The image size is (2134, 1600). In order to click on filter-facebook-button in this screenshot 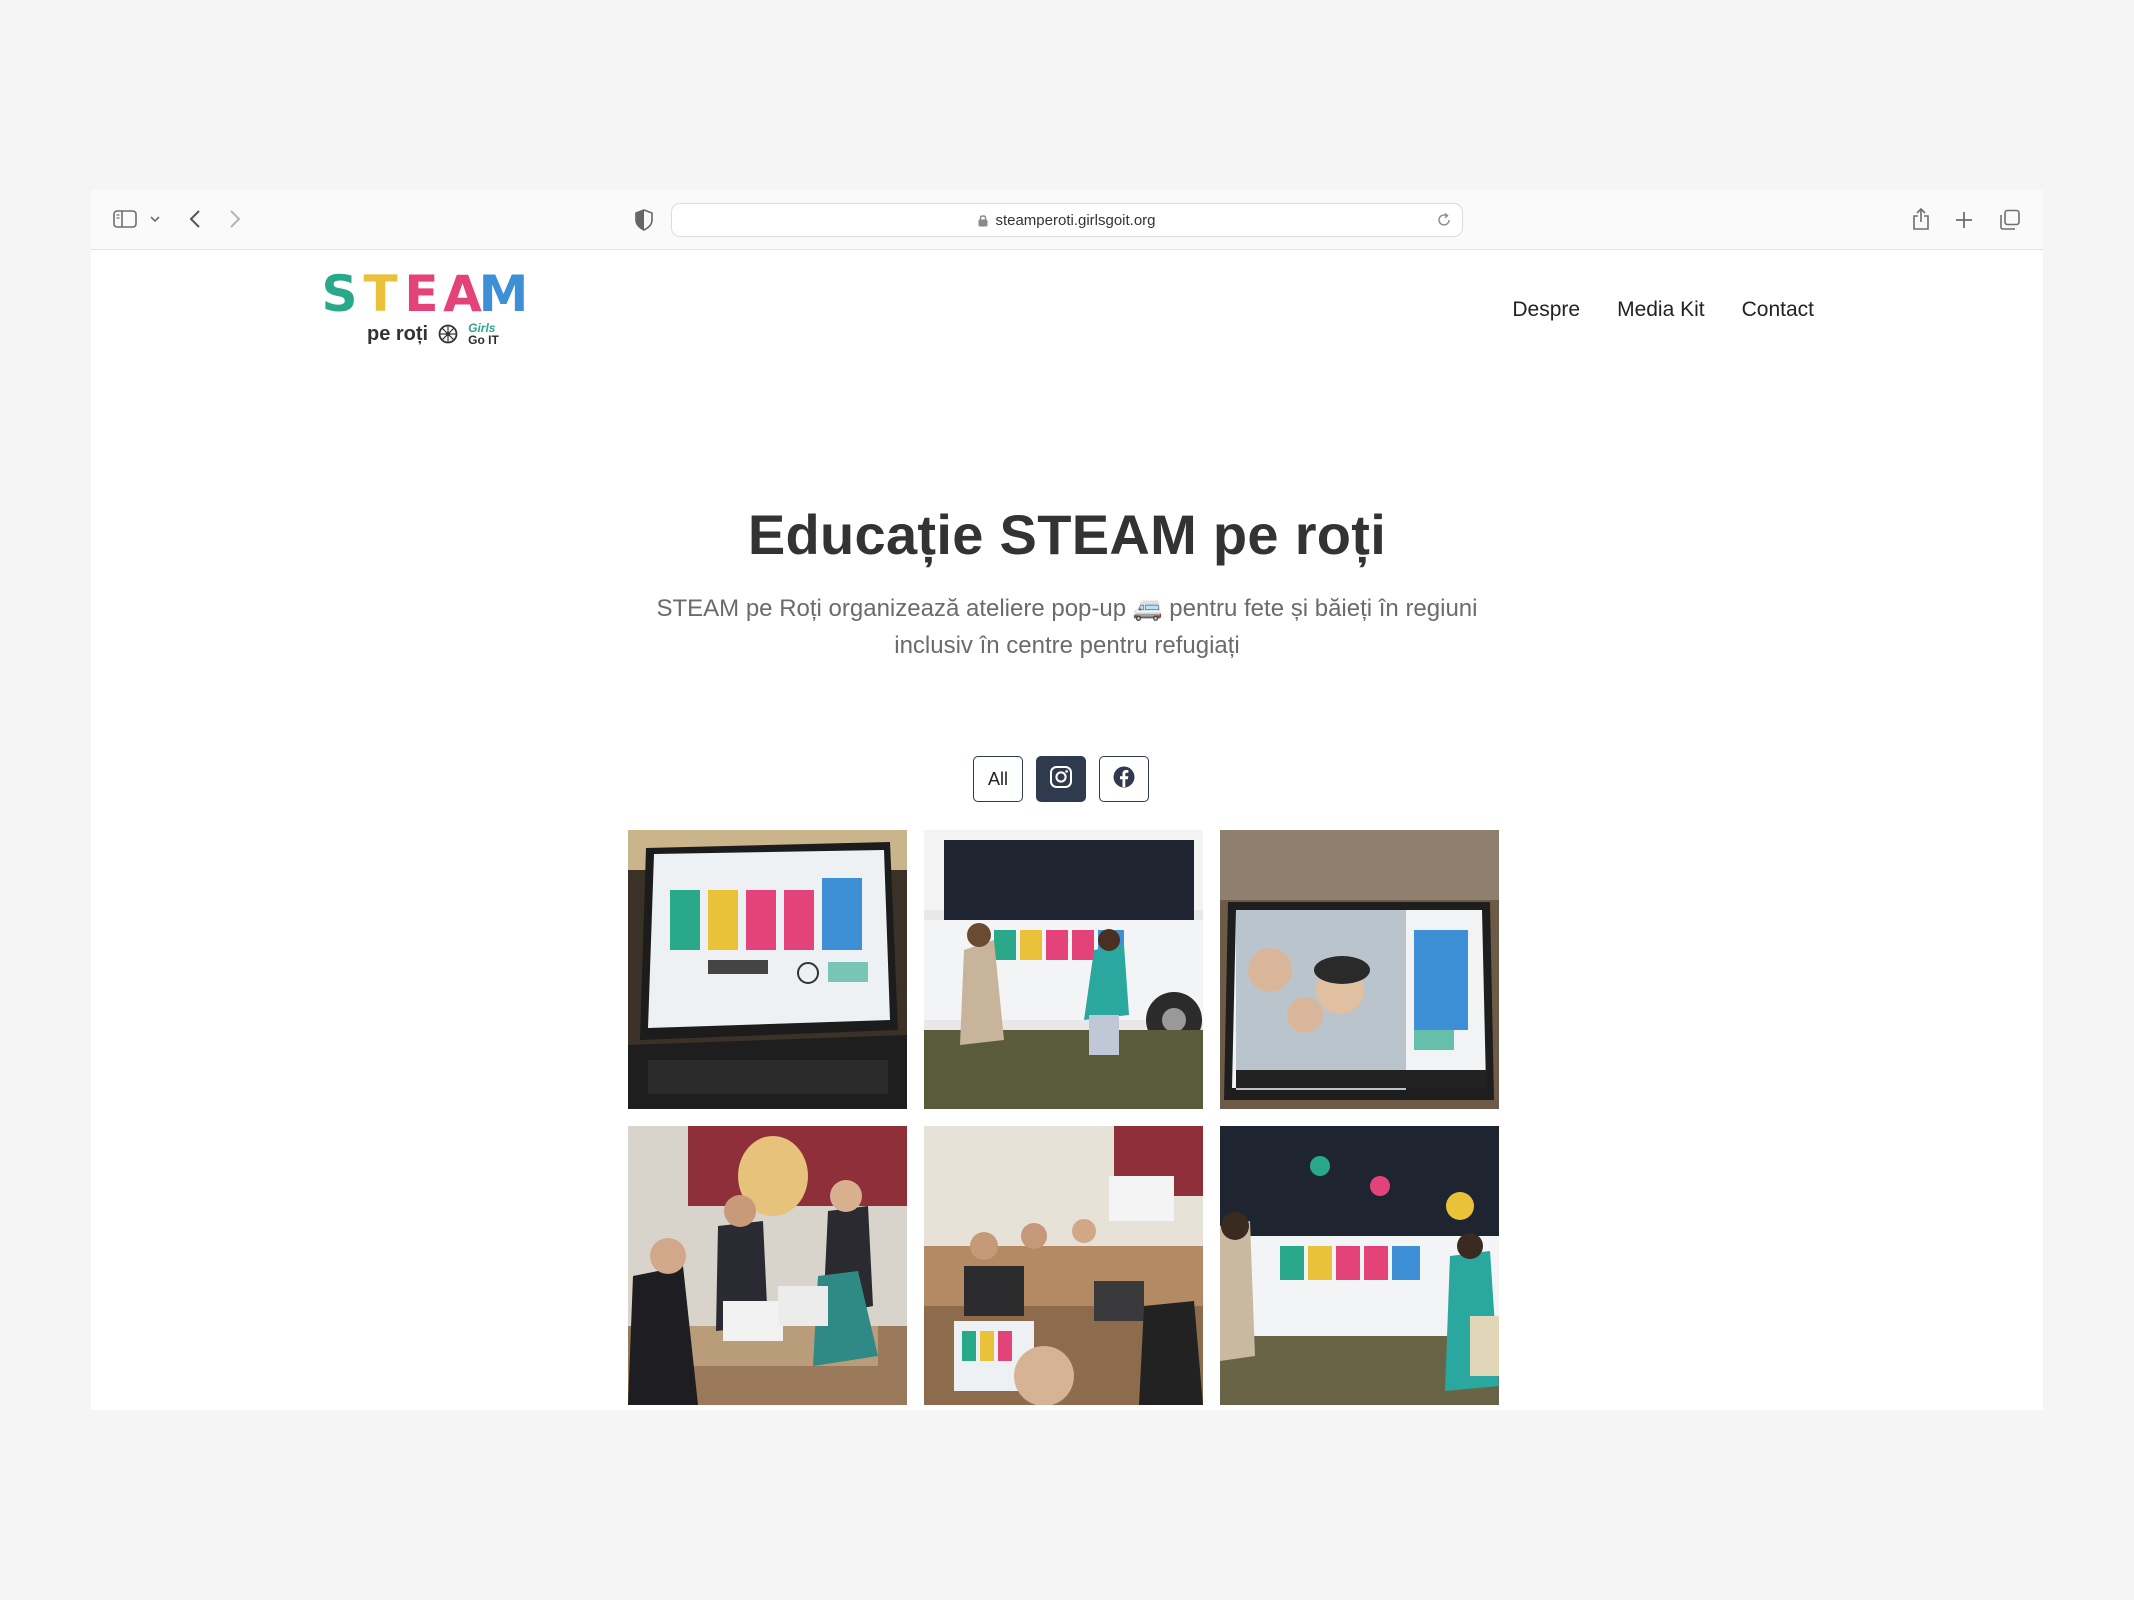, I will do `click(1124, 779)`.